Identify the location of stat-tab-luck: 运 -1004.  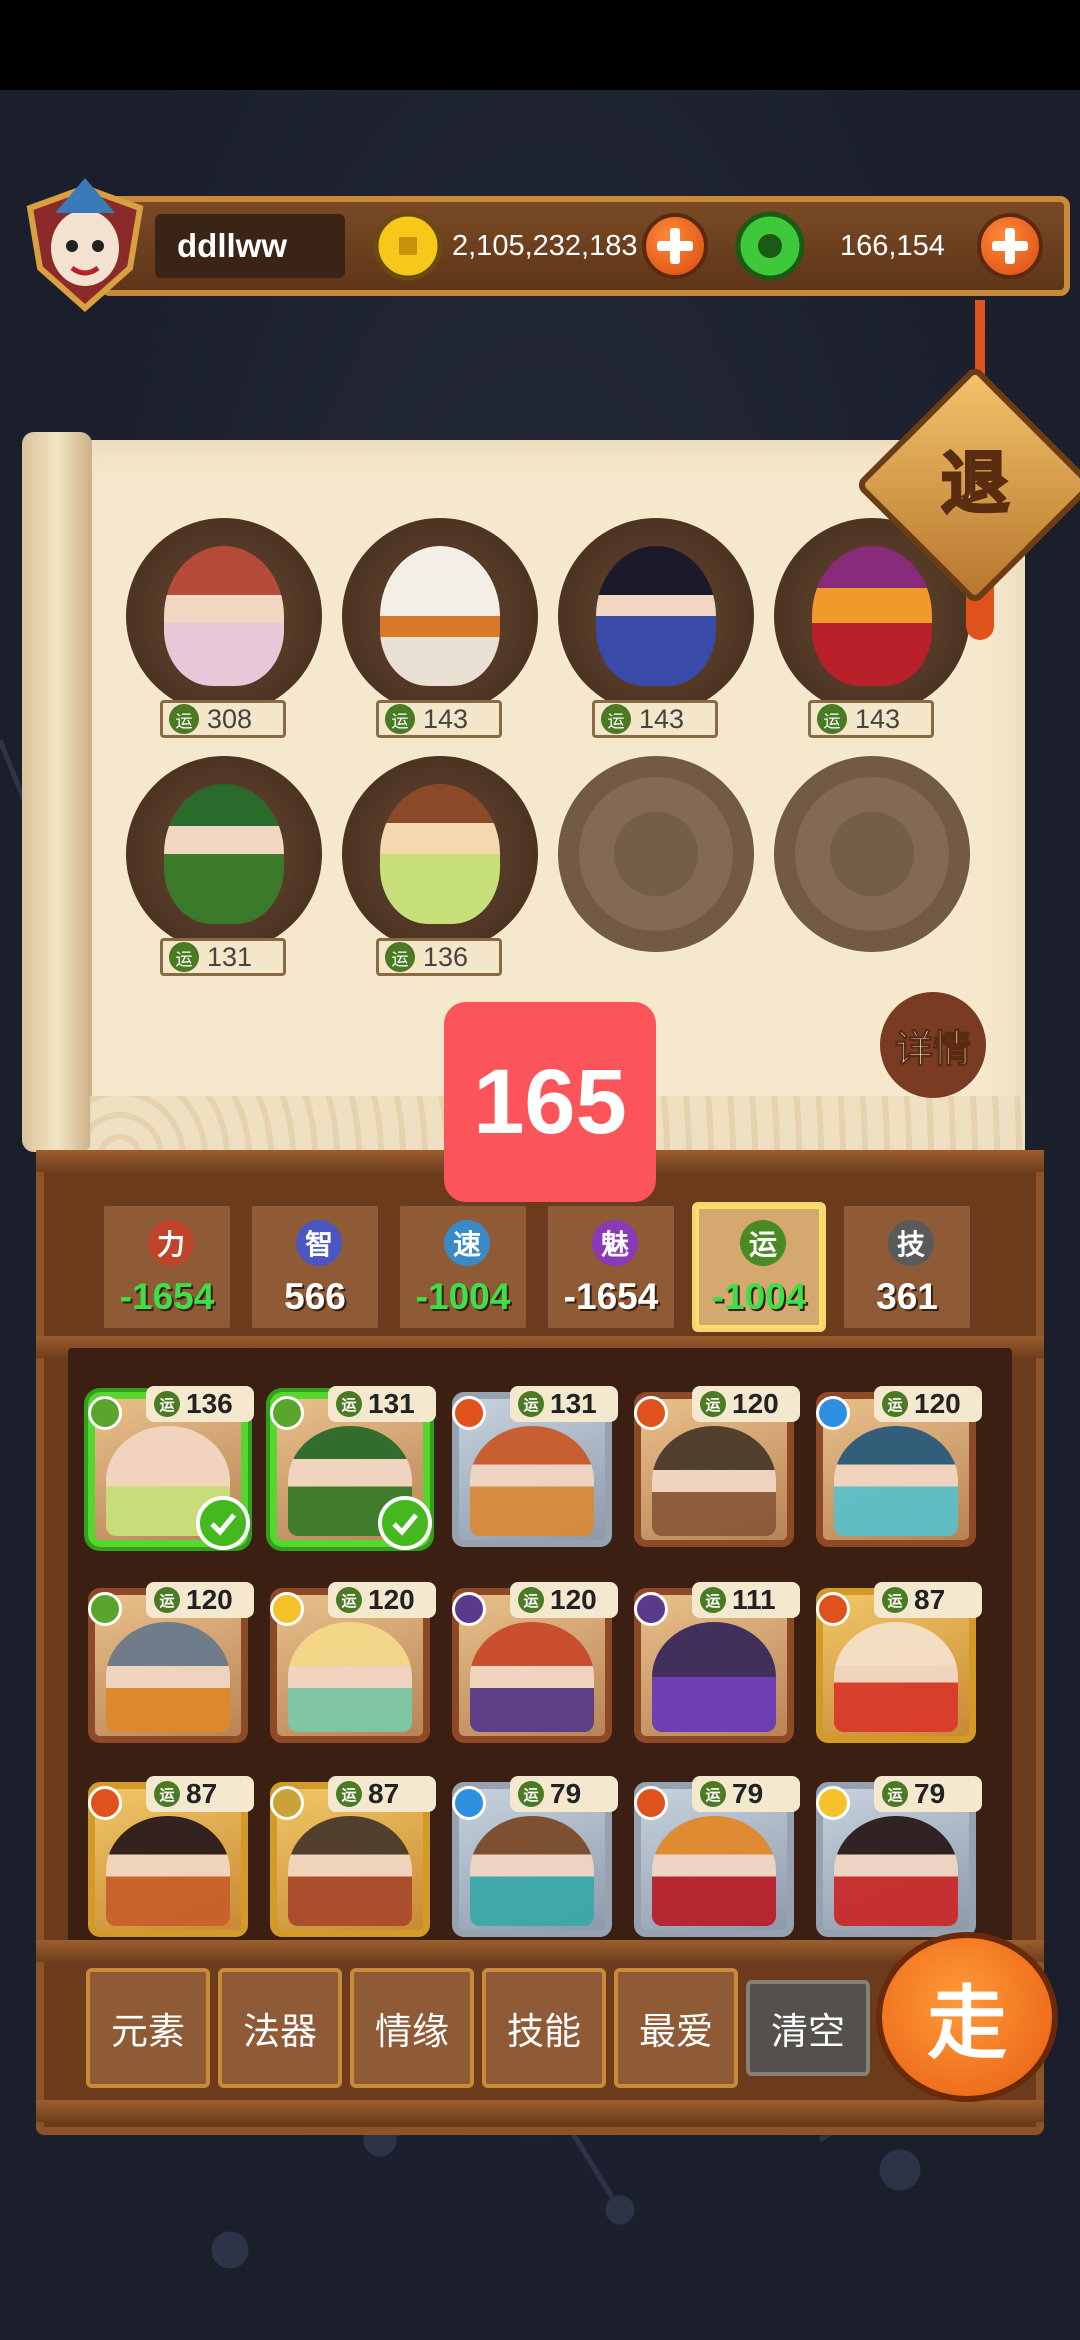
(759, 1267).